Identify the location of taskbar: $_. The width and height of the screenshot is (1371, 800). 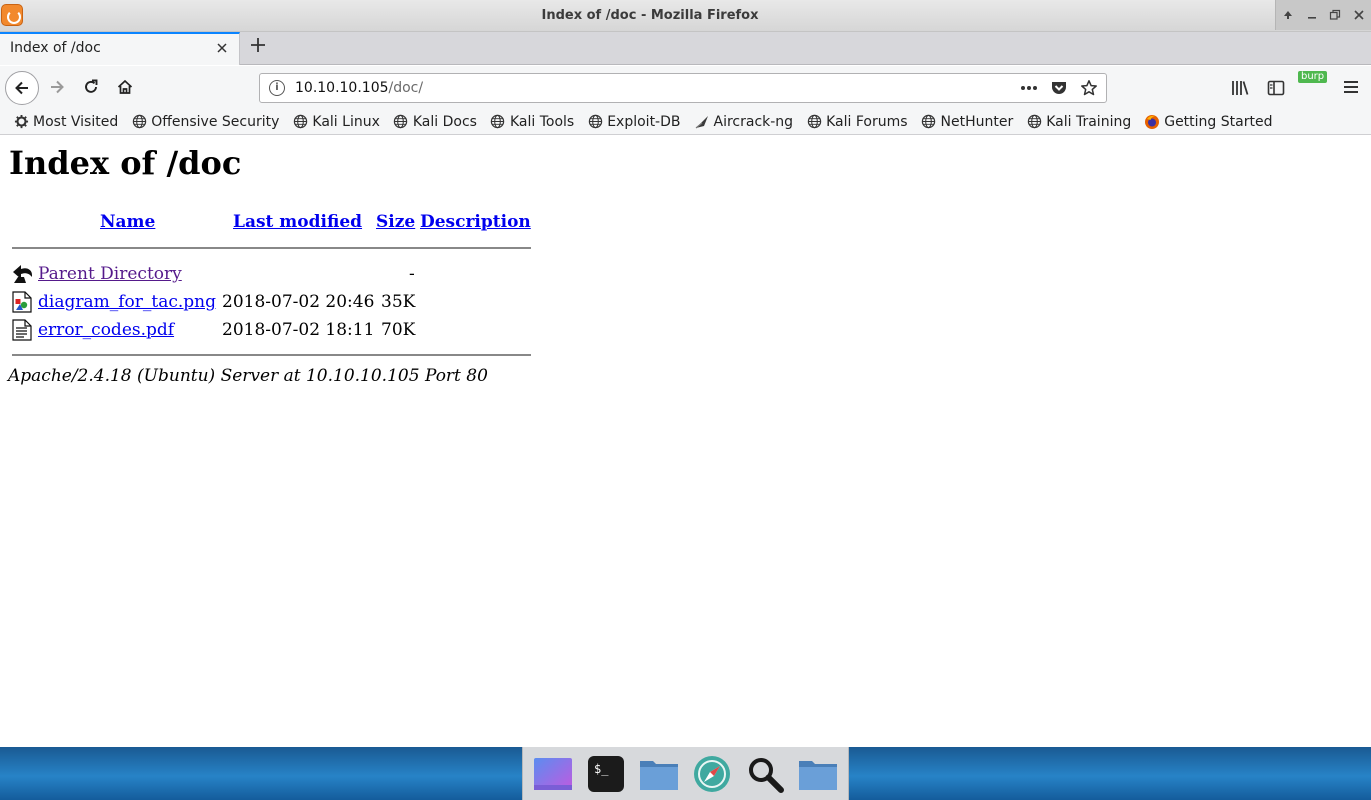
(685, 773).